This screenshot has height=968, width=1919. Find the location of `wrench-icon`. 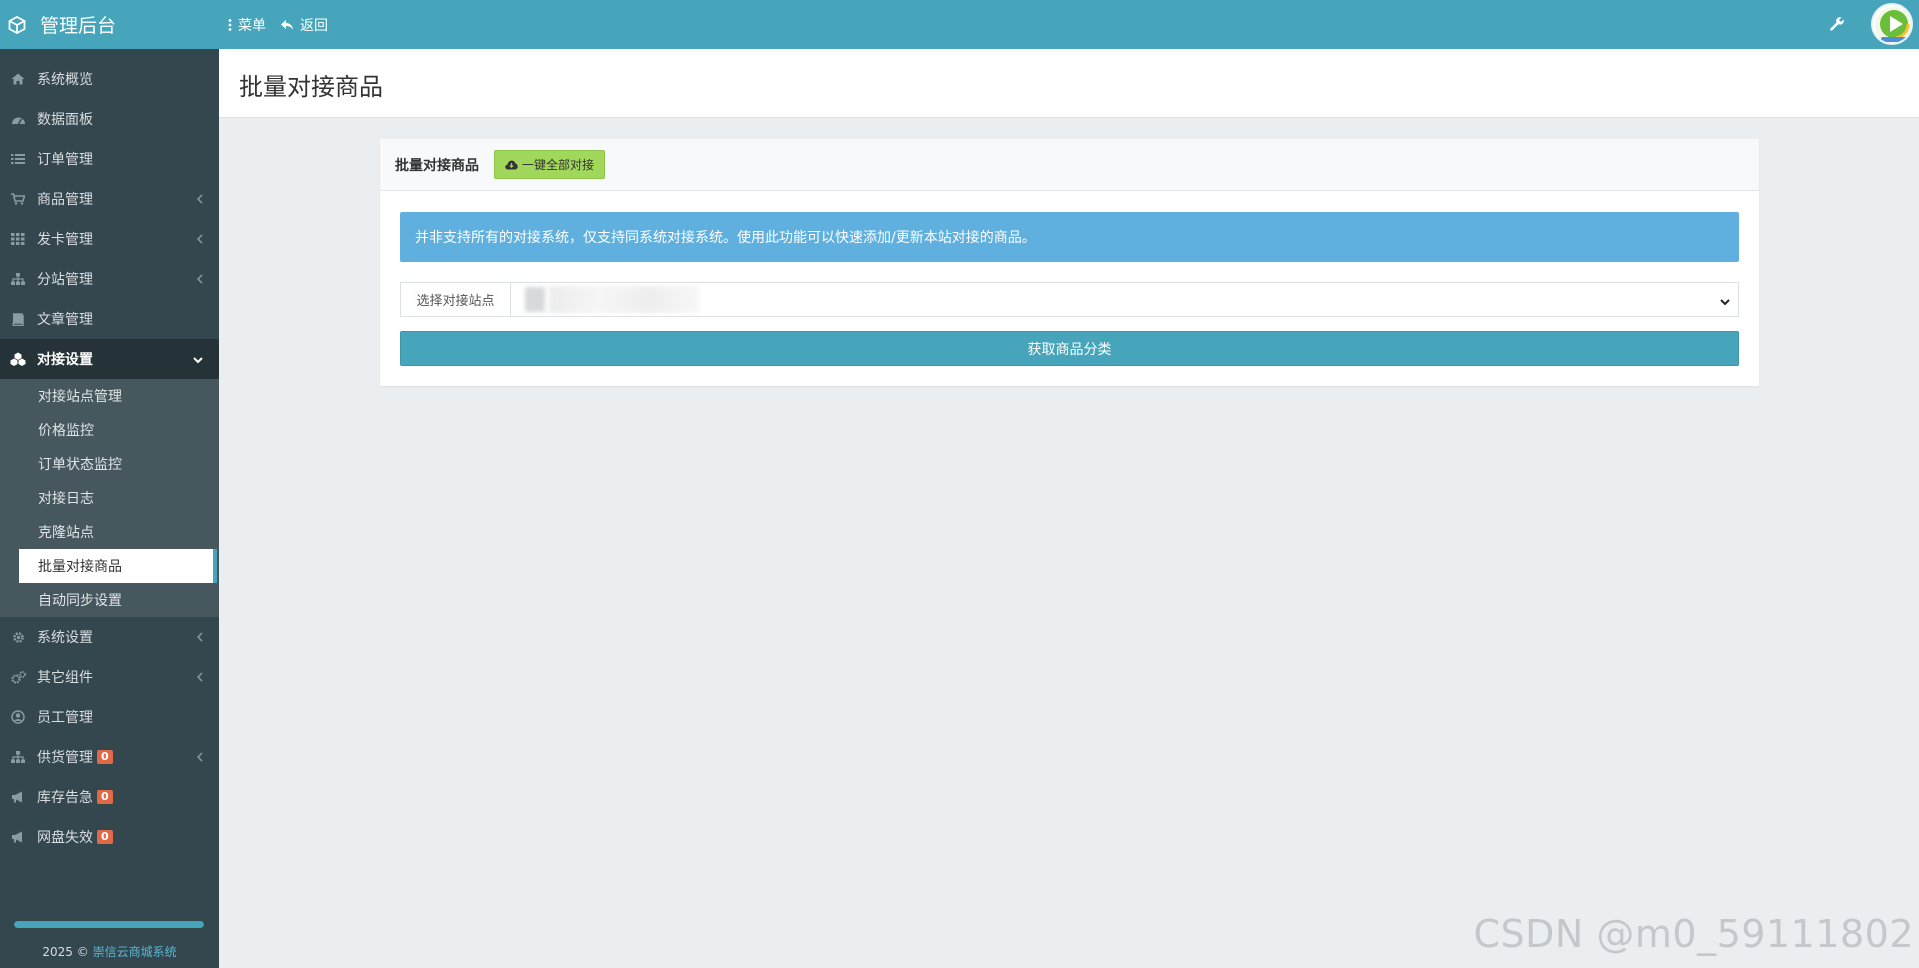

wrench-icon is located at coordinates (1837, 26).